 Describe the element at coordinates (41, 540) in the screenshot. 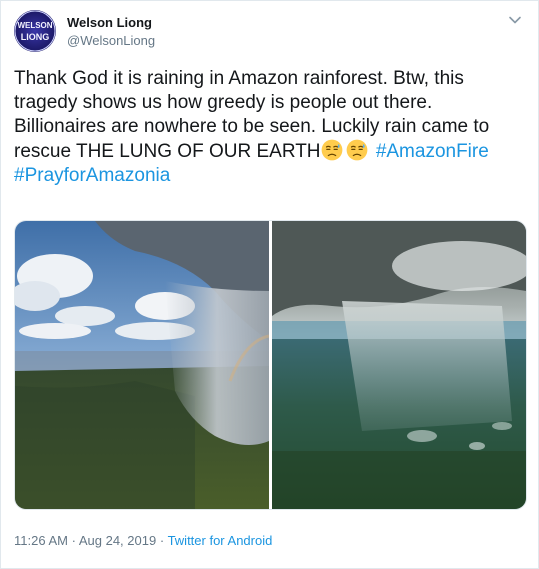

I see `tweet-time: 11:26 AM` at that location.